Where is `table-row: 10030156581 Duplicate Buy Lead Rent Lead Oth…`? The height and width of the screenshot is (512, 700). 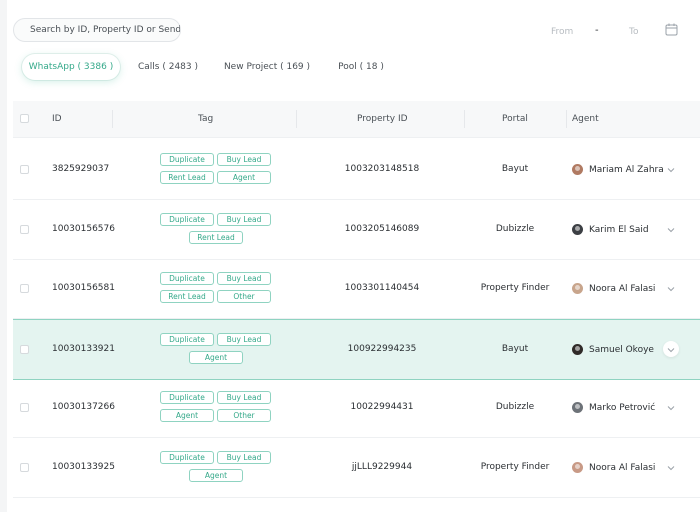
table-row: 10030156581 Duplicate Buy Lead Rent Lead Oth… is located at coordinates (356, 289).